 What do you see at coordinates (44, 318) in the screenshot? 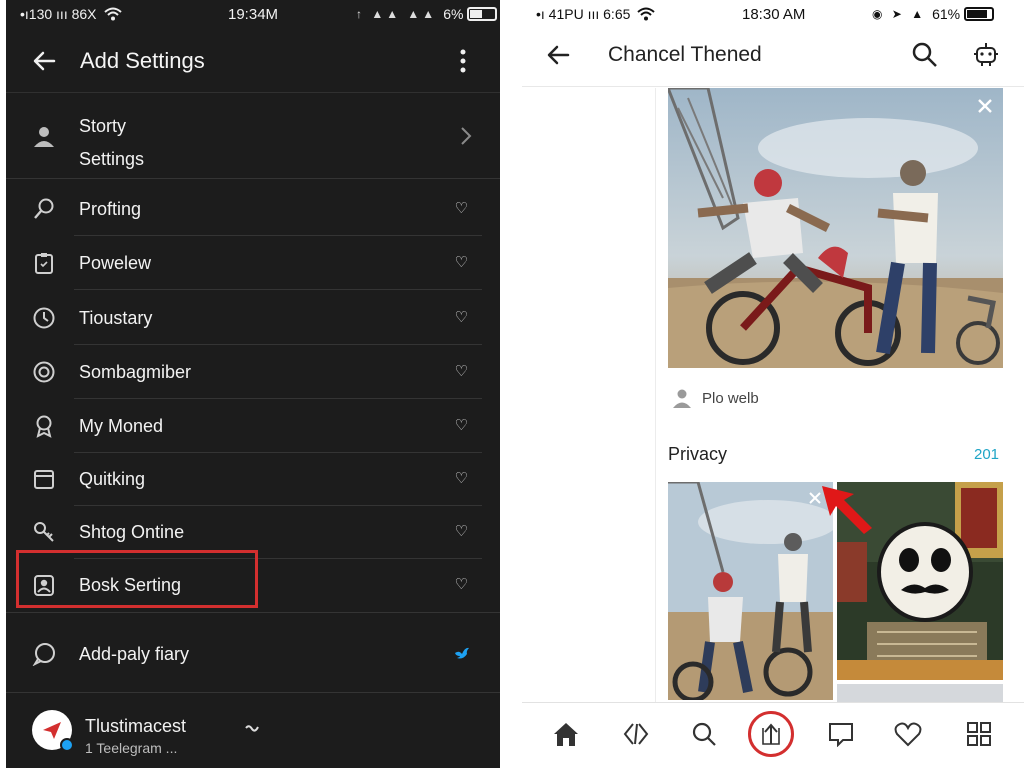
I see `clock-icon` at bounding box center [44, 318].